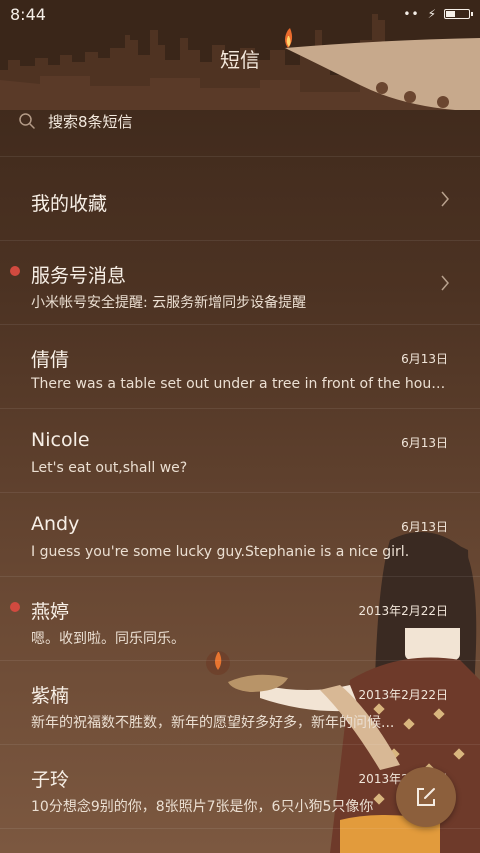 This screenshot has height=853, width=480. I want to click on conversation-name: Nicole, so click(60, 440).